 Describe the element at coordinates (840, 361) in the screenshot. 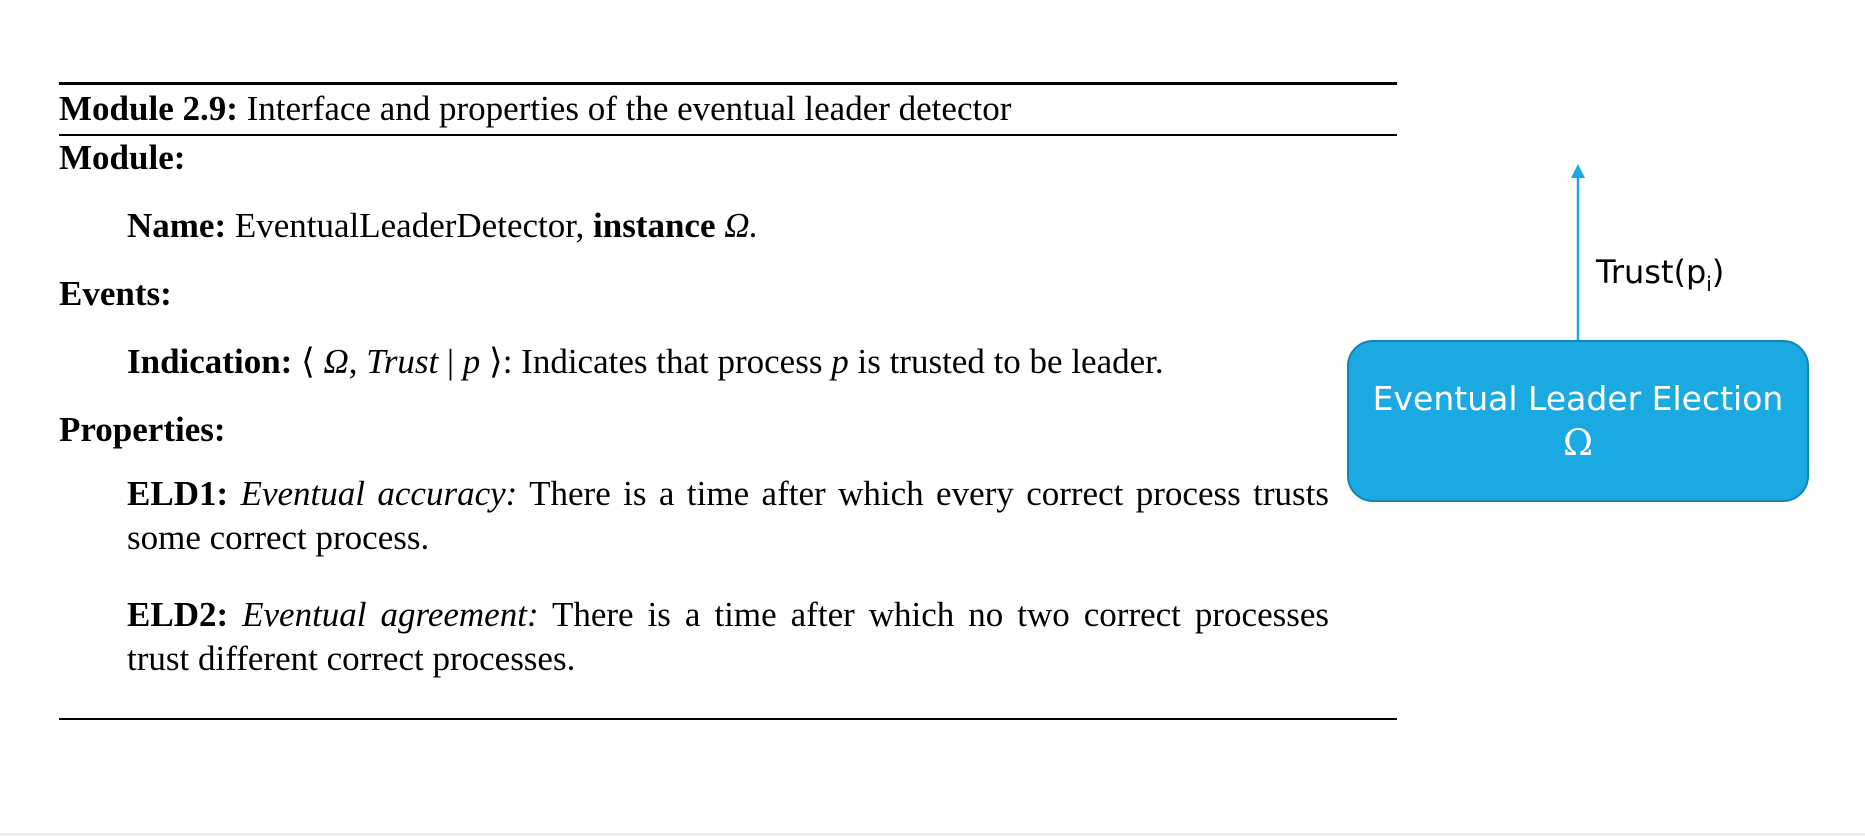

I see `indication-desc-p: p` at that location.